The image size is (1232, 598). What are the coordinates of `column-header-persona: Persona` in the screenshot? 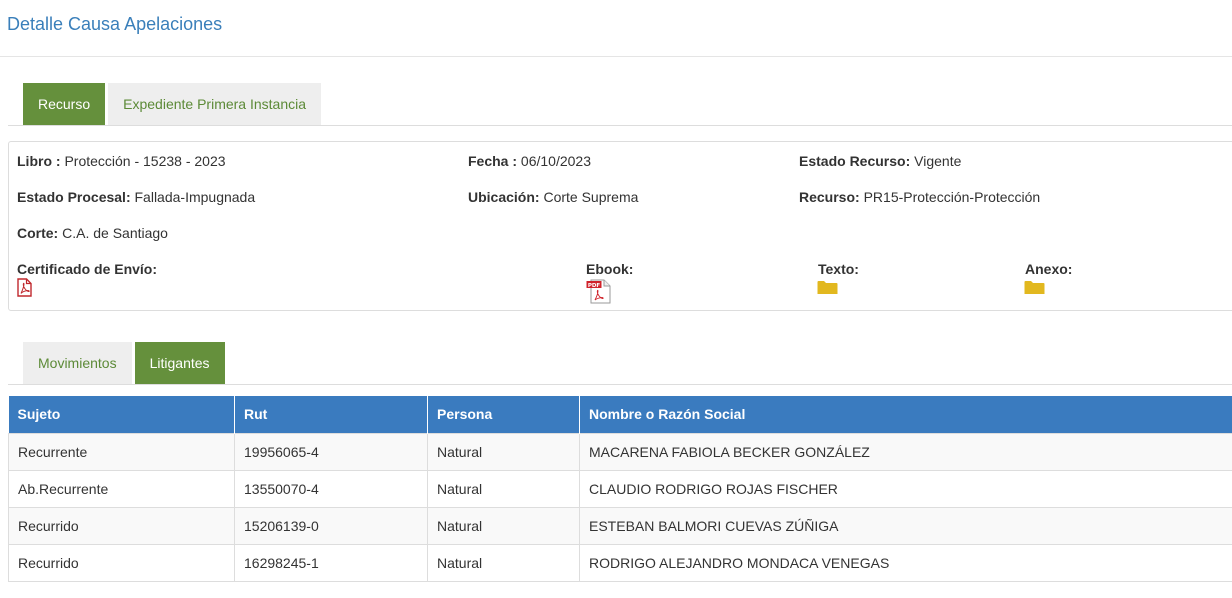 It's located at (503, 414).